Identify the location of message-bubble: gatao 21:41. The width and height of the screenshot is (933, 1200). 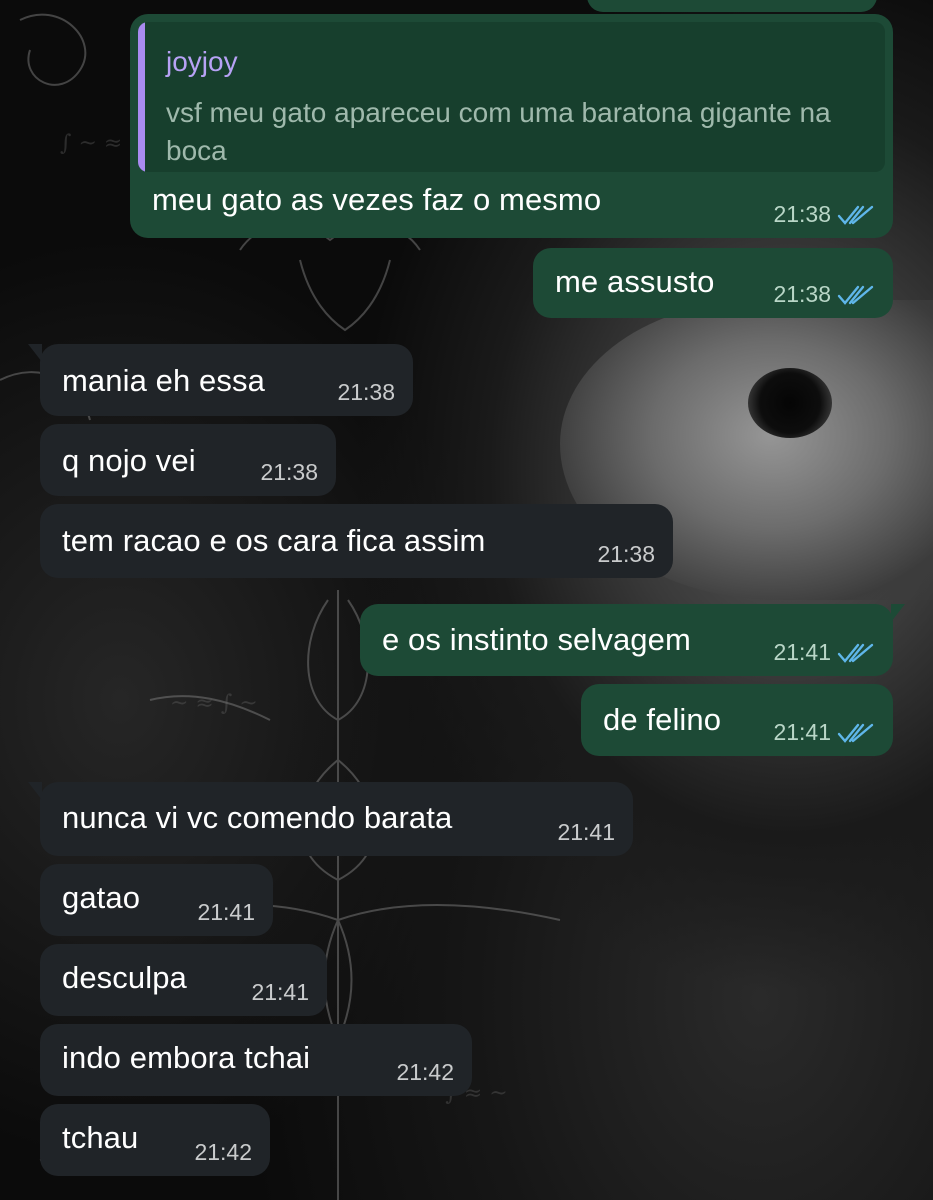
(156, 900).